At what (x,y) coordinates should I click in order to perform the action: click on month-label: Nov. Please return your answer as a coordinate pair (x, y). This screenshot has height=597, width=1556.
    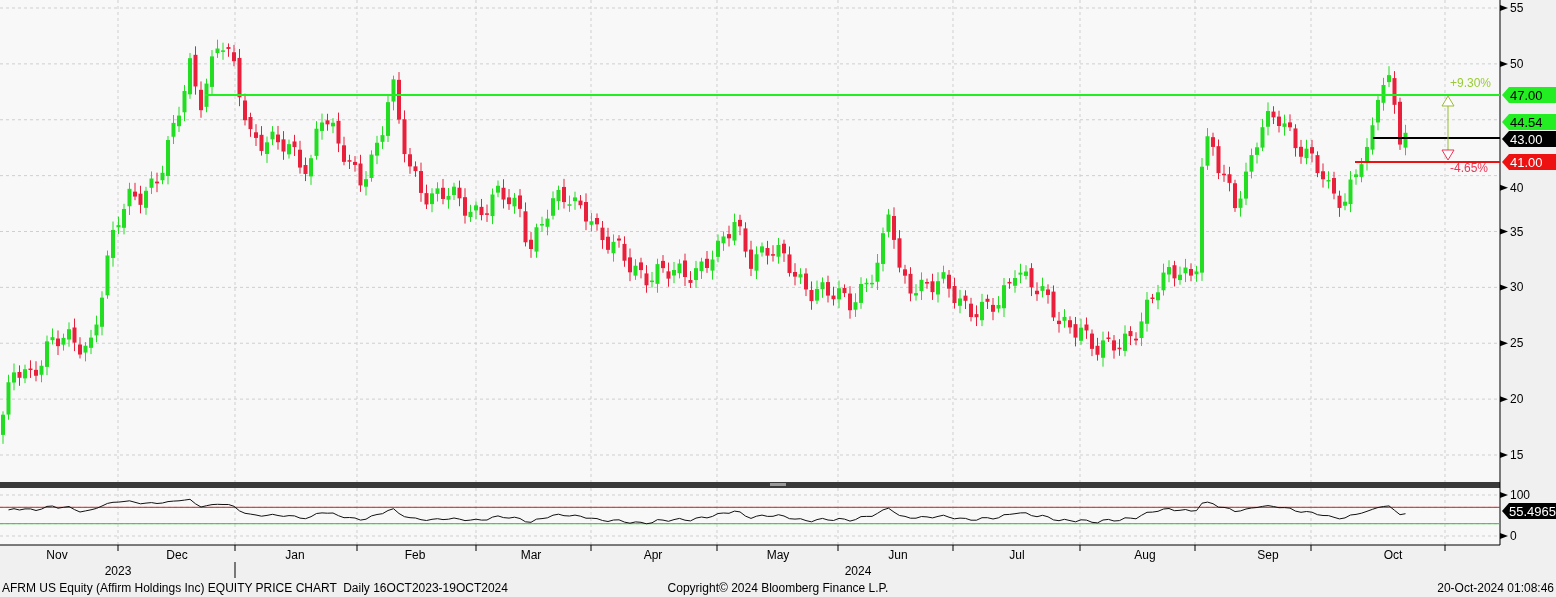
    Looking at the image, I should click on (57, 555).